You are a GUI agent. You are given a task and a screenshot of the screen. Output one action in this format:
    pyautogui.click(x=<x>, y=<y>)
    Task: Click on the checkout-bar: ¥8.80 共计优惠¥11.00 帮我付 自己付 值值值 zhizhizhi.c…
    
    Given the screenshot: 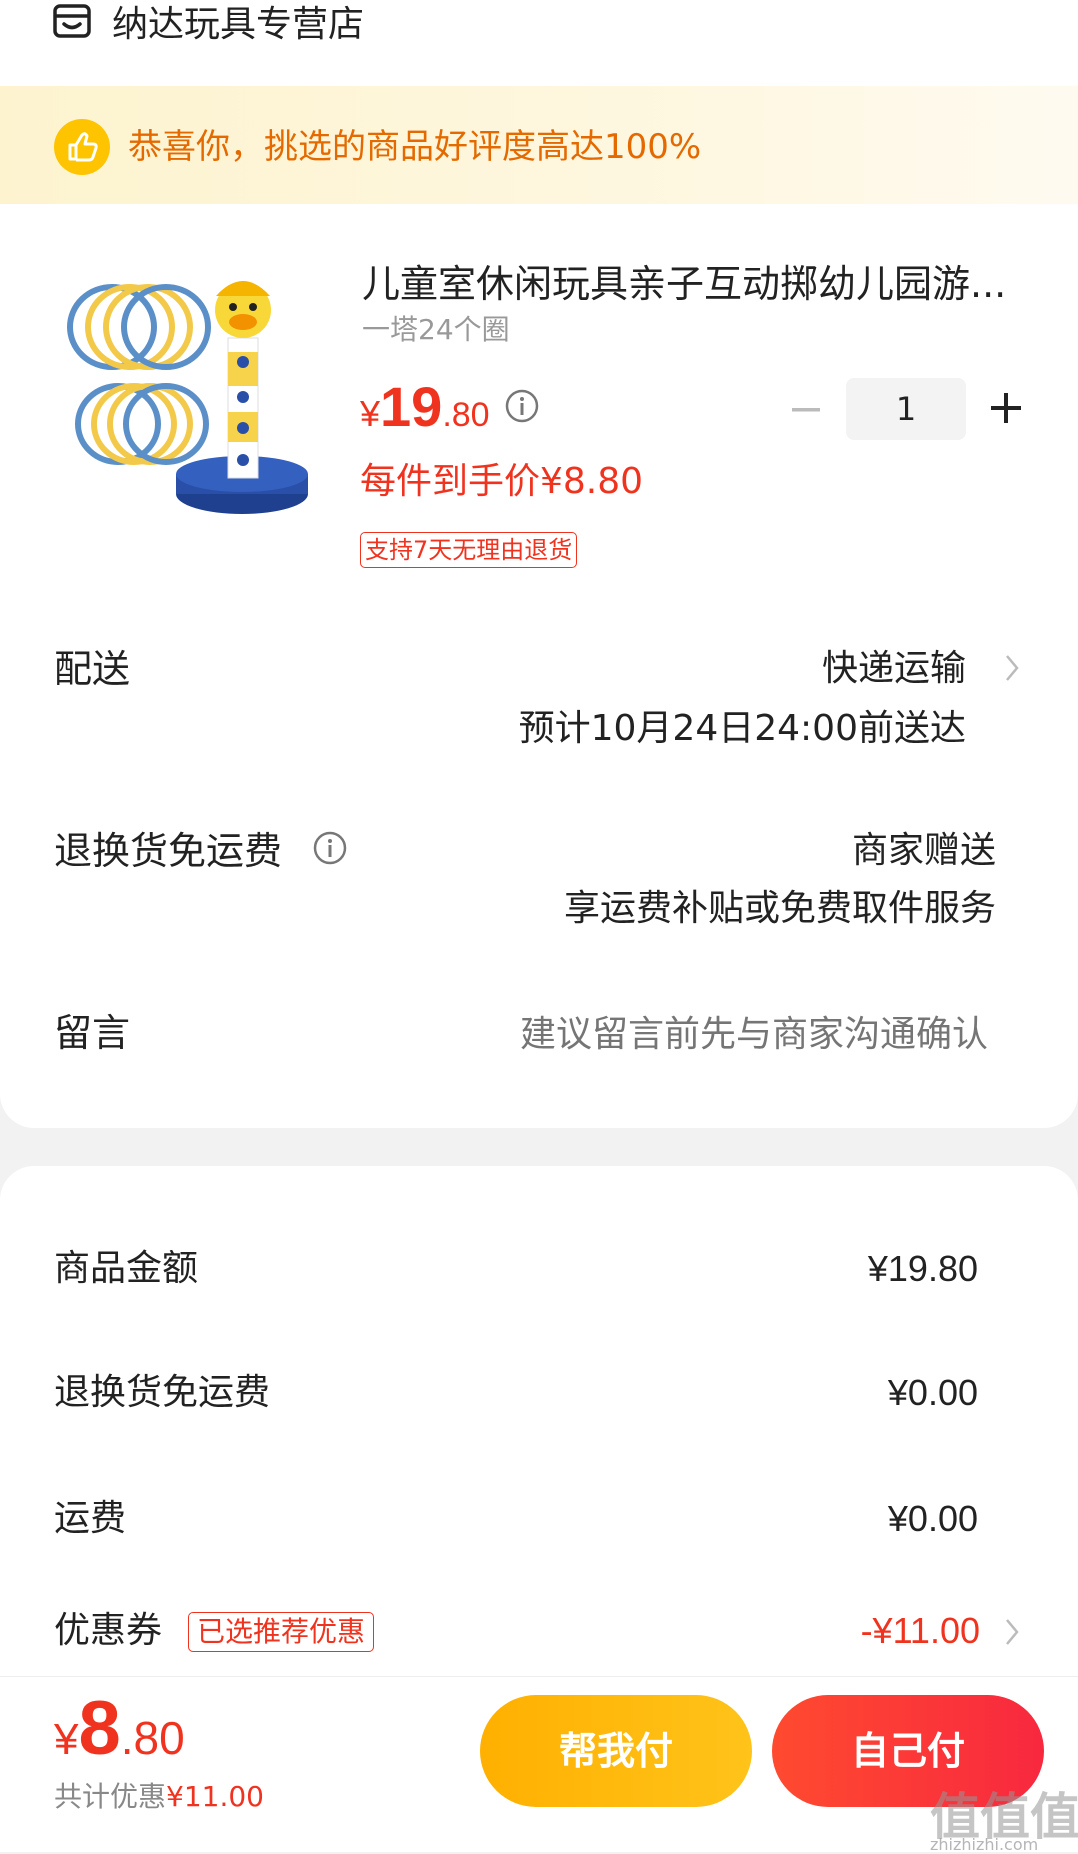 What is the action you would take?
    pyautogui.click(x=539, y=1765)
    